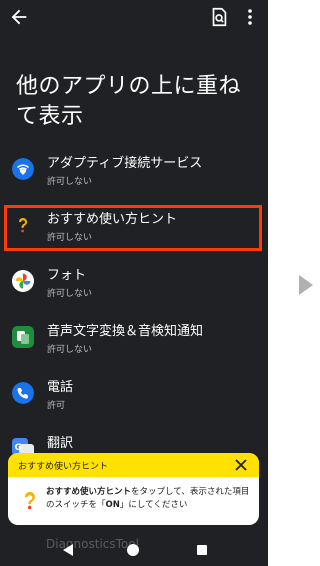 The width and height of the screenshot is (320, 566). What do you see at coordinates (250, 17) in the screenshot?
I see `more-options-icon` at bounding box center [250, 17].